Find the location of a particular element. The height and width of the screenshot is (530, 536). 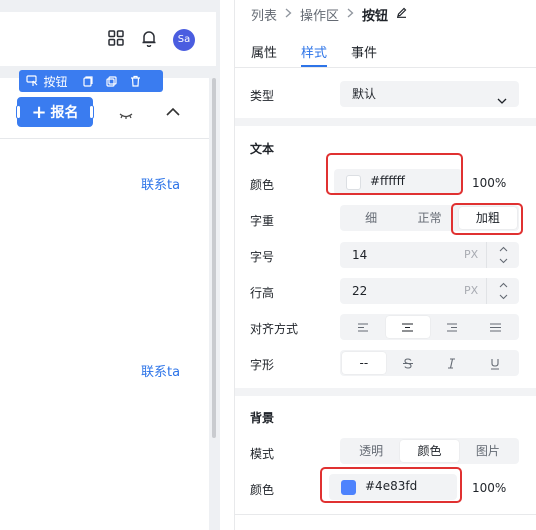

text-align-segmented is located at coordinates (429, 327).